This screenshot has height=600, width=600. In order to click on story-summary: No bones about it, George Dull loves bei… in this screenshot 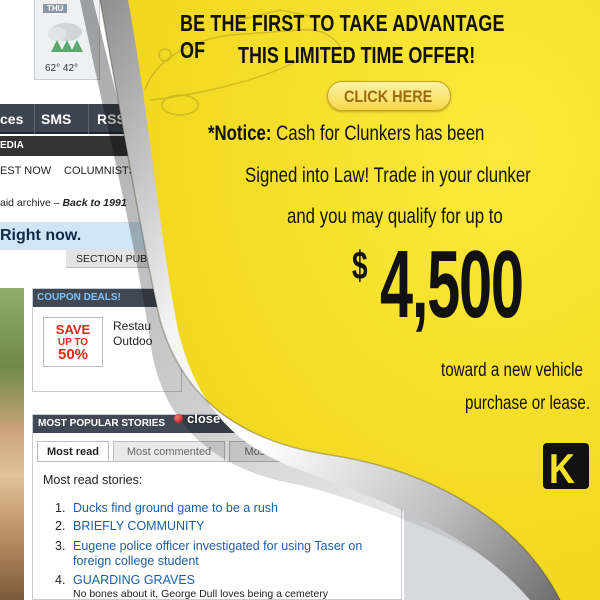, I will do `click(201, 594)`.